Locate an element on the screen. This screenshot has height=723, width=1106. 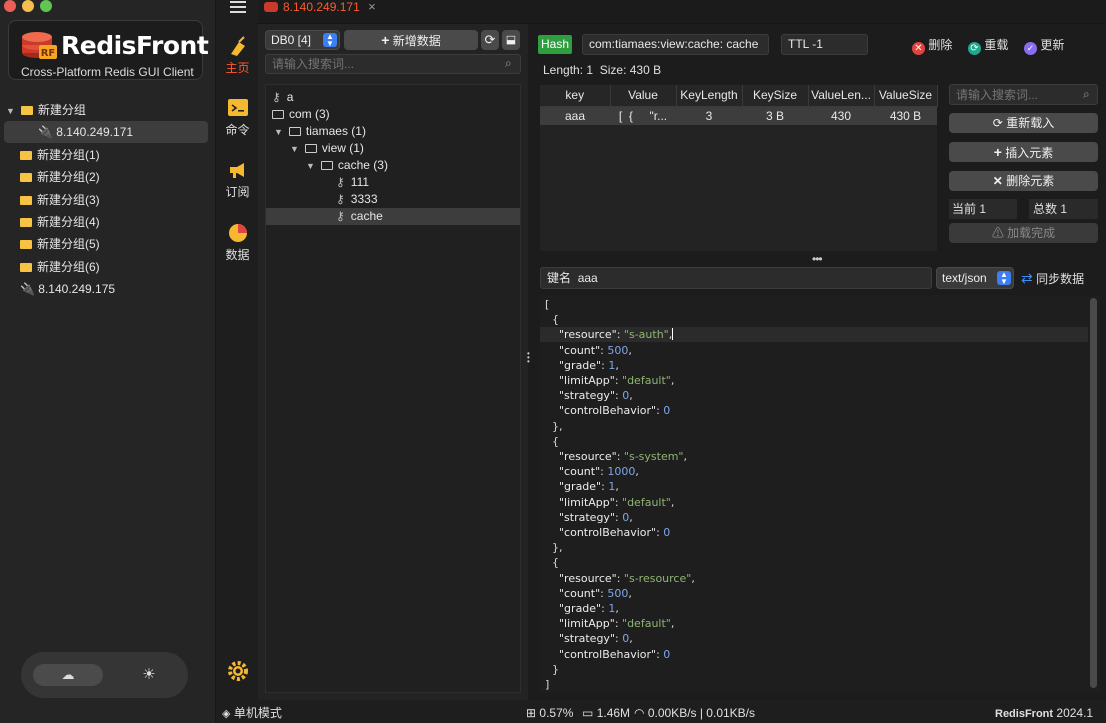
redis-server-icon is located at coordinates (271, 7).